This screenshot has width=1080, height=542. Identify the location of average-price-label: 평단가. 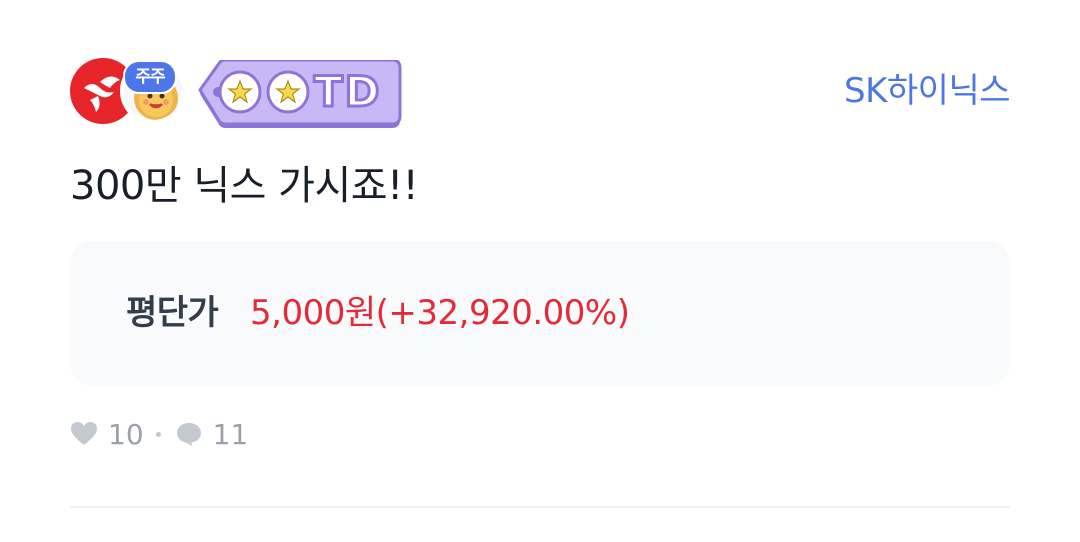
(172, 313).